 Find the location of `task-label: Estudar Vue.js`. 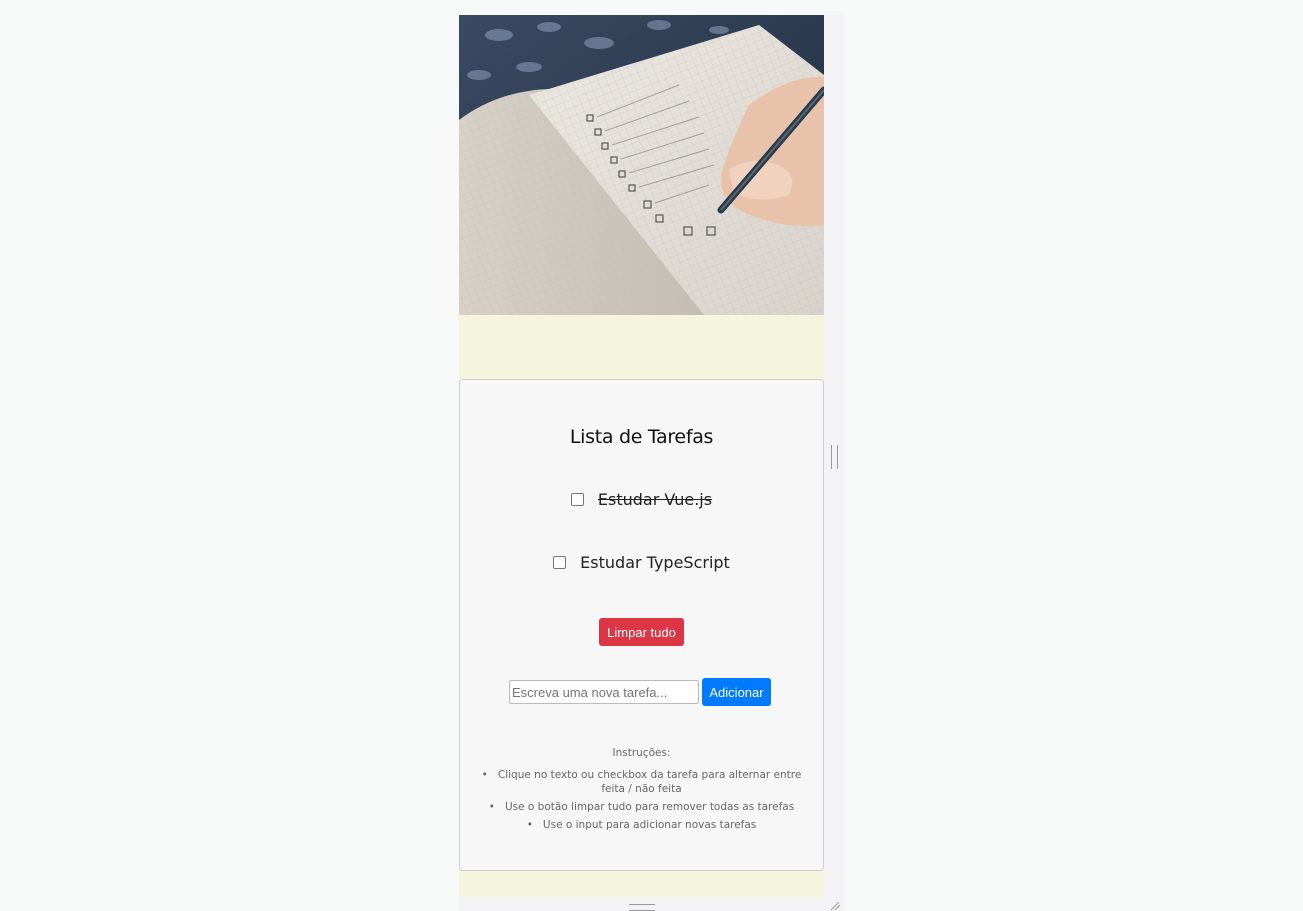

task-label: Estudar Vue.js is located at coordinates (655, 499).